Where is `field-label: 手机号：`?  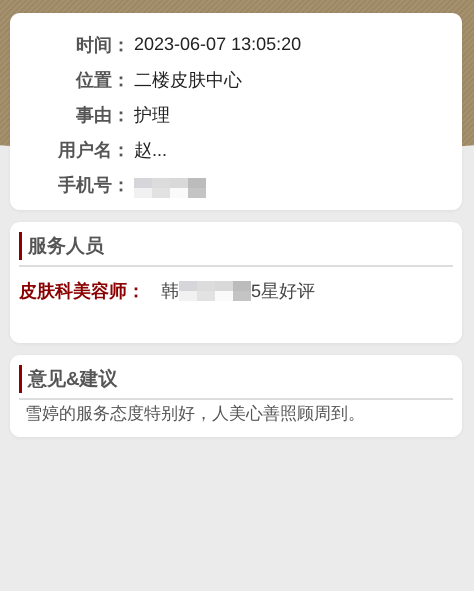
field-label: 手机号： is located at coordinates (93, 185).